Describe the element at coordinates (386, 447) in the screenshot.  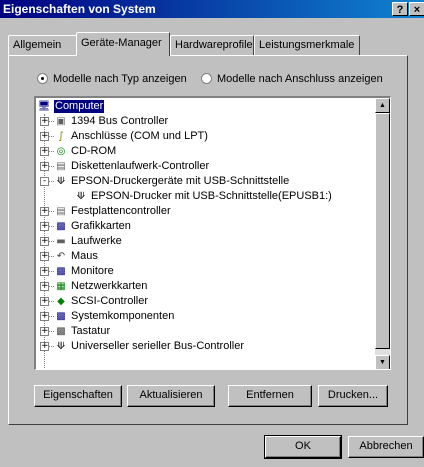
I see `cancel-button: Abbrechen` at that location.